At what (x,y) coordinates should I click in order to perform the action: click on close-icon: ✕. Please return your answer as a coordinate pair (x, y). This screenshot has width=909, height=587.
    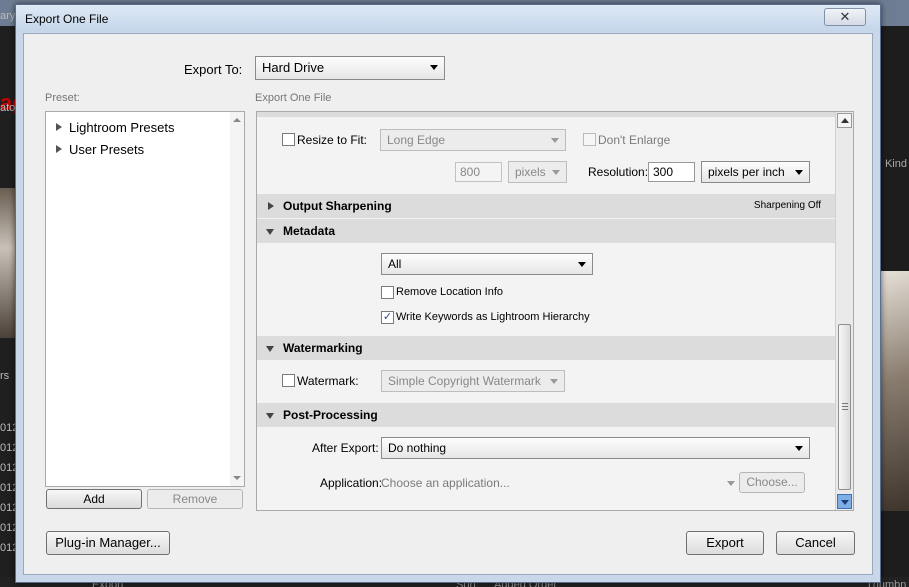
    Looking at the image, I should click on (845, 16).